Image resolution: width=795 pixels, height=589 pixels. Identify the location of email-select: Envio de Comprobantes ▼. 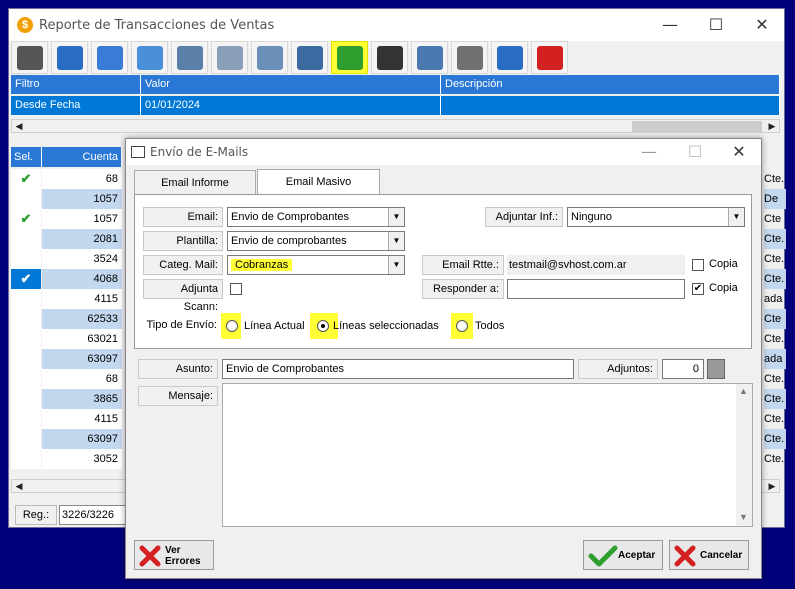
(316, 217).